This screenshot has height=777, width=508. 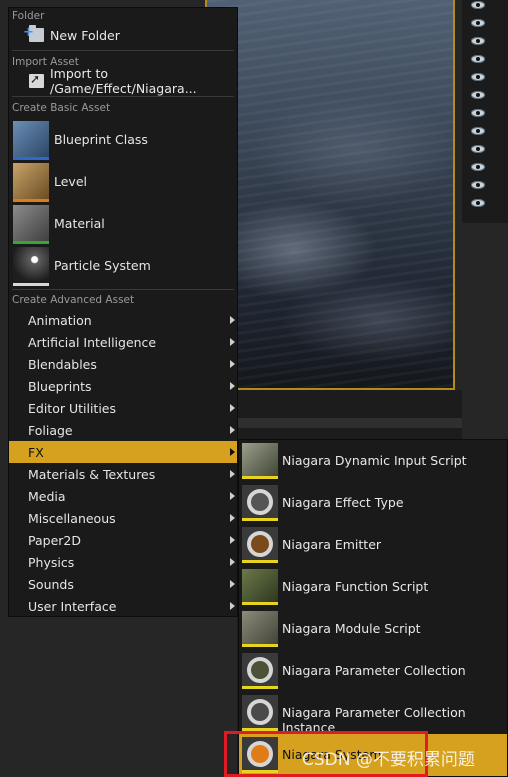 What do you see at coordinates (123, 452) in the screenshot?
I see `advanced-category-item: FX` at bounding box center [123, 452].